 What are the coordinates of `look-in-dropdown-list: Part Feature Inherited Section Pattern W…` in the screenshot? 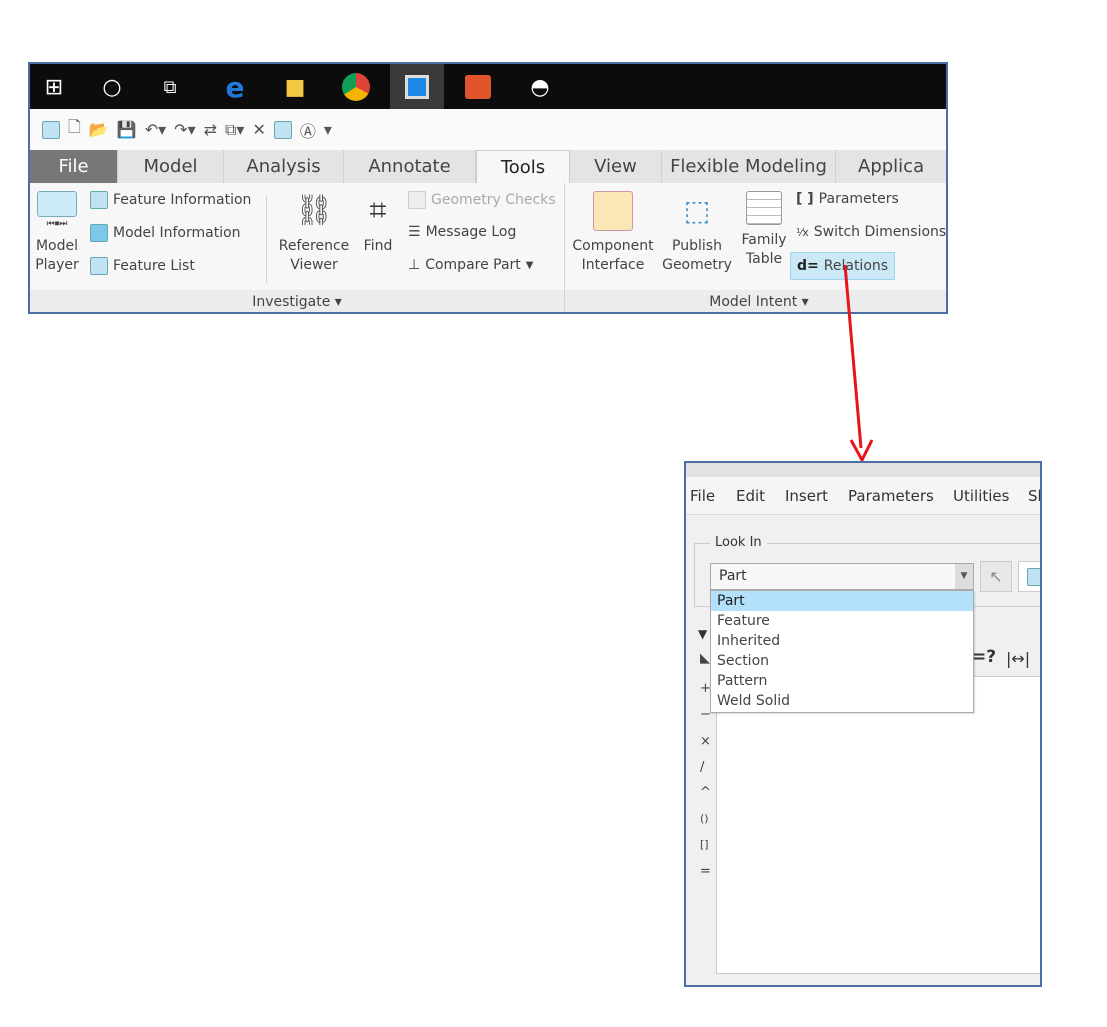 It's located at (842, 651).